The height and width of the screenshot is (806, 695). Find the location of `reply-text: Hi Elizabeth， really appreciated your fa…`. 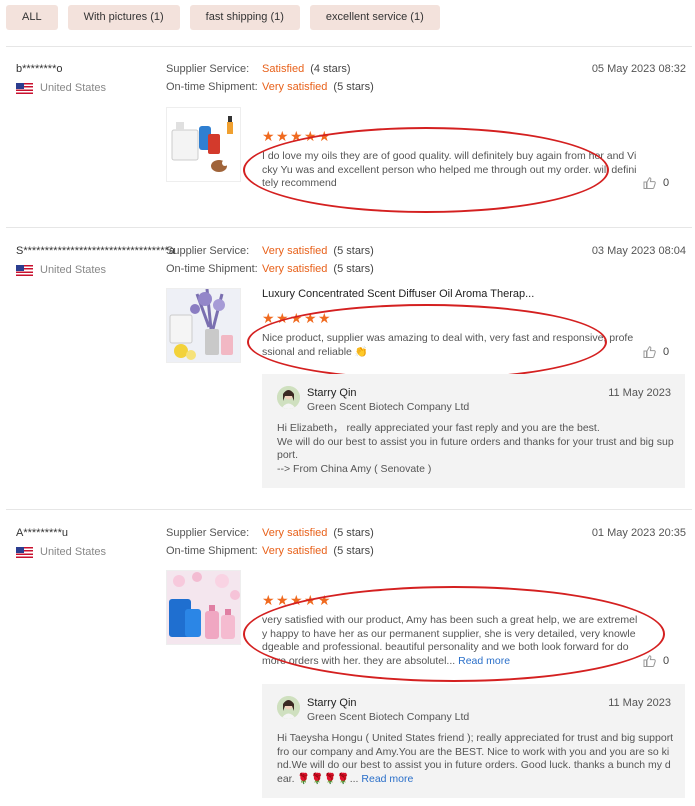

reply-text: Hi Elizabeth， really appreciated your fa… is located at coordinates (475, 448).